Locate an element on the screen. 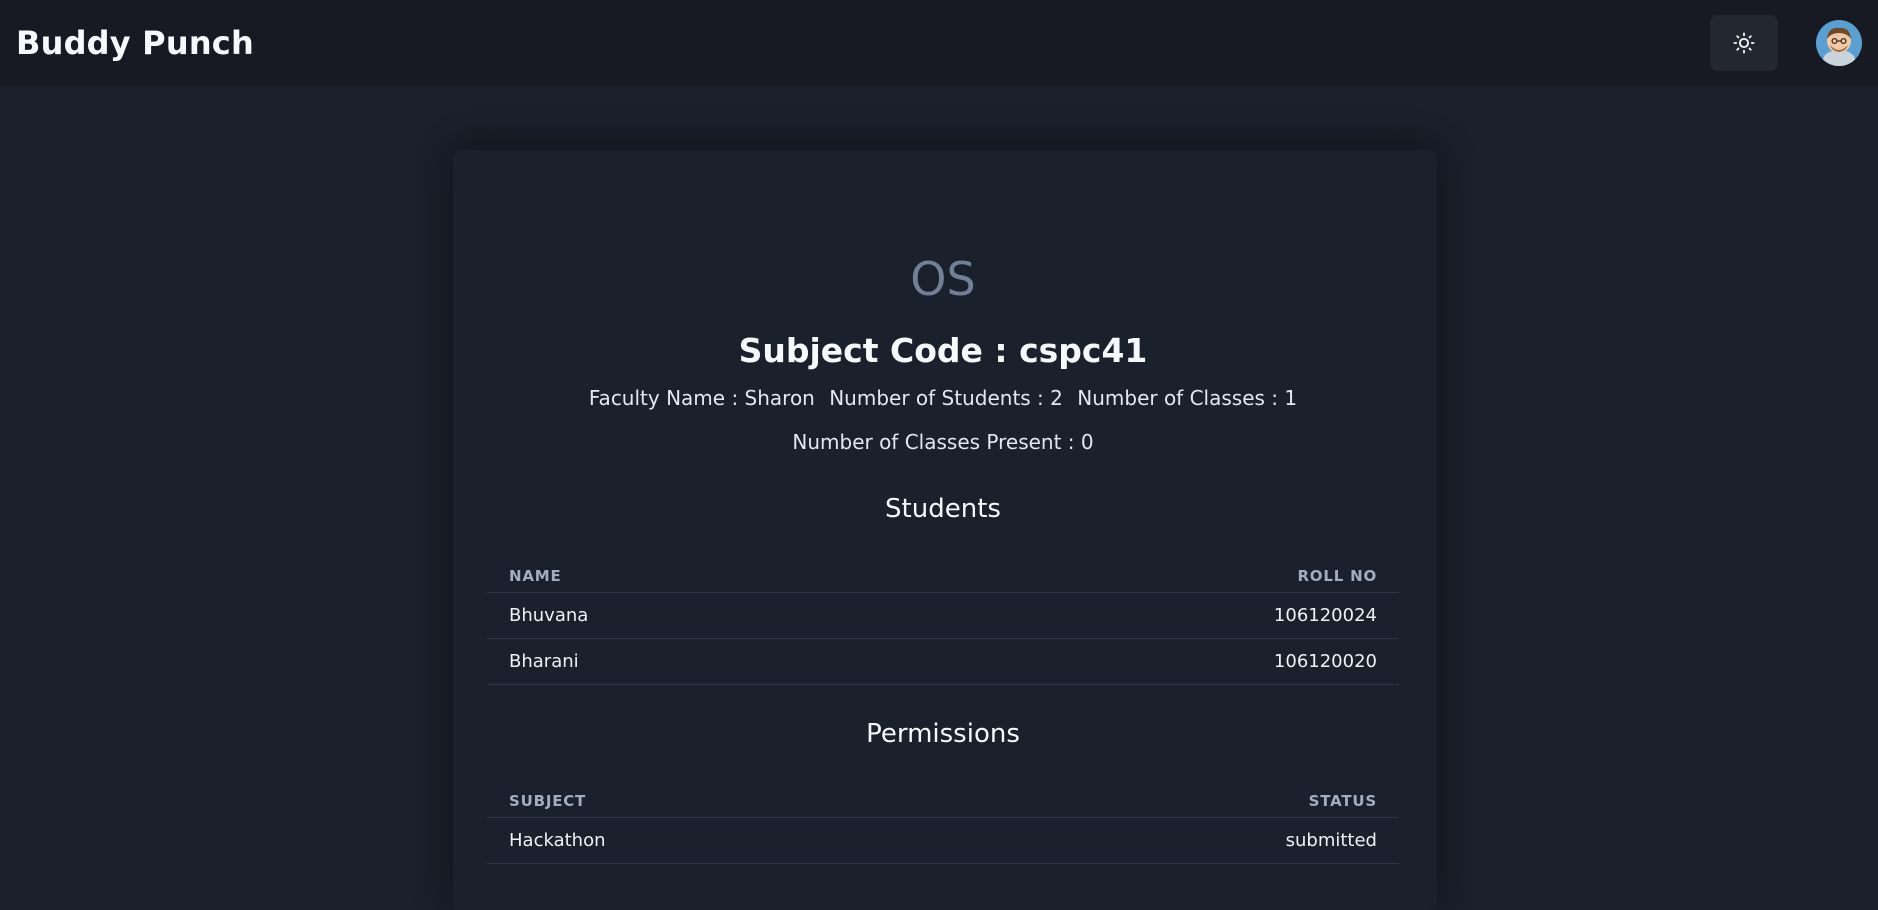  permissions-heading: Permissions is located at coordinates (943, 734).